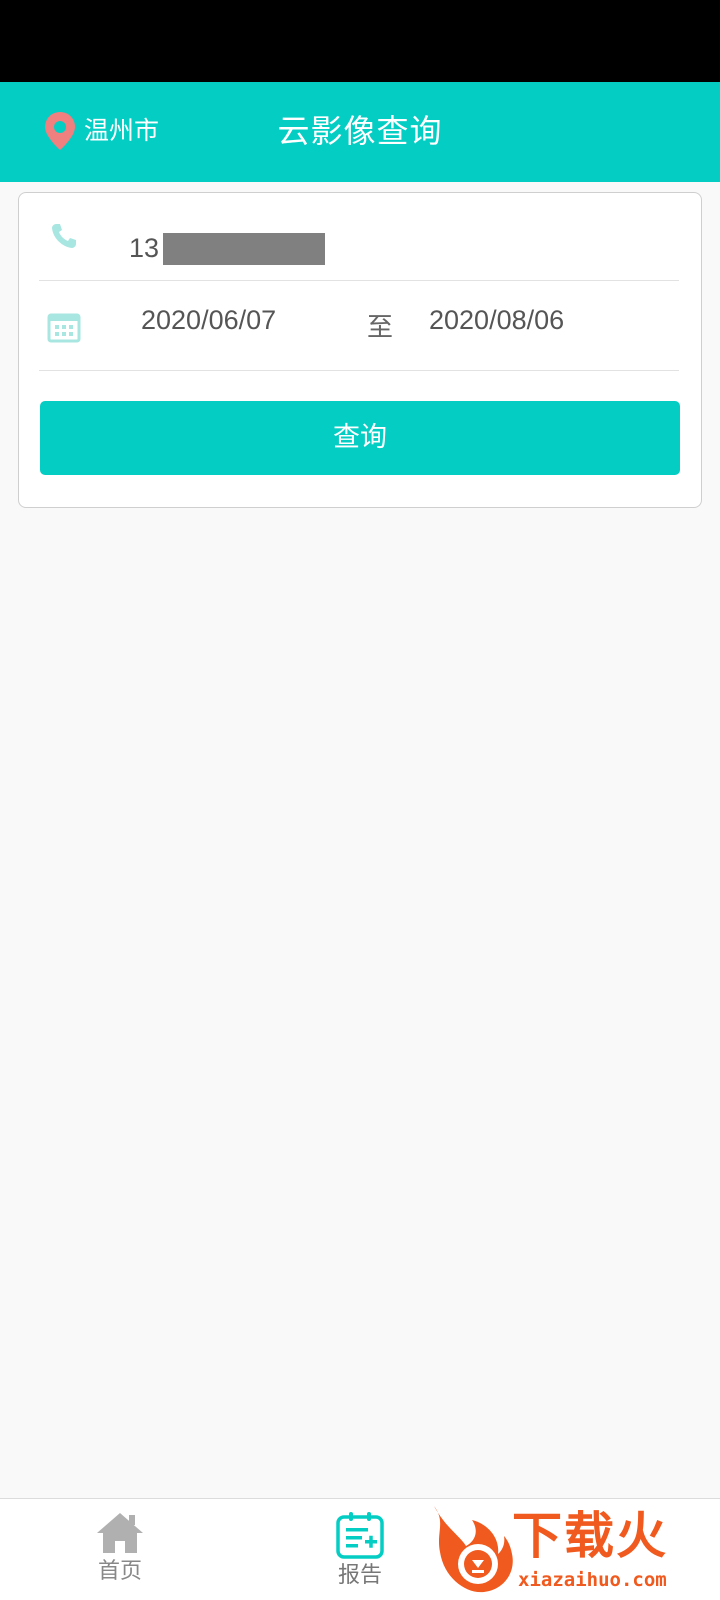 The width and height of the screenshot is (720, 1600). What do you see at coordinates (360, 438) in the screenshot?
I see `query-button: 查询` at bounding box center [360, 438].